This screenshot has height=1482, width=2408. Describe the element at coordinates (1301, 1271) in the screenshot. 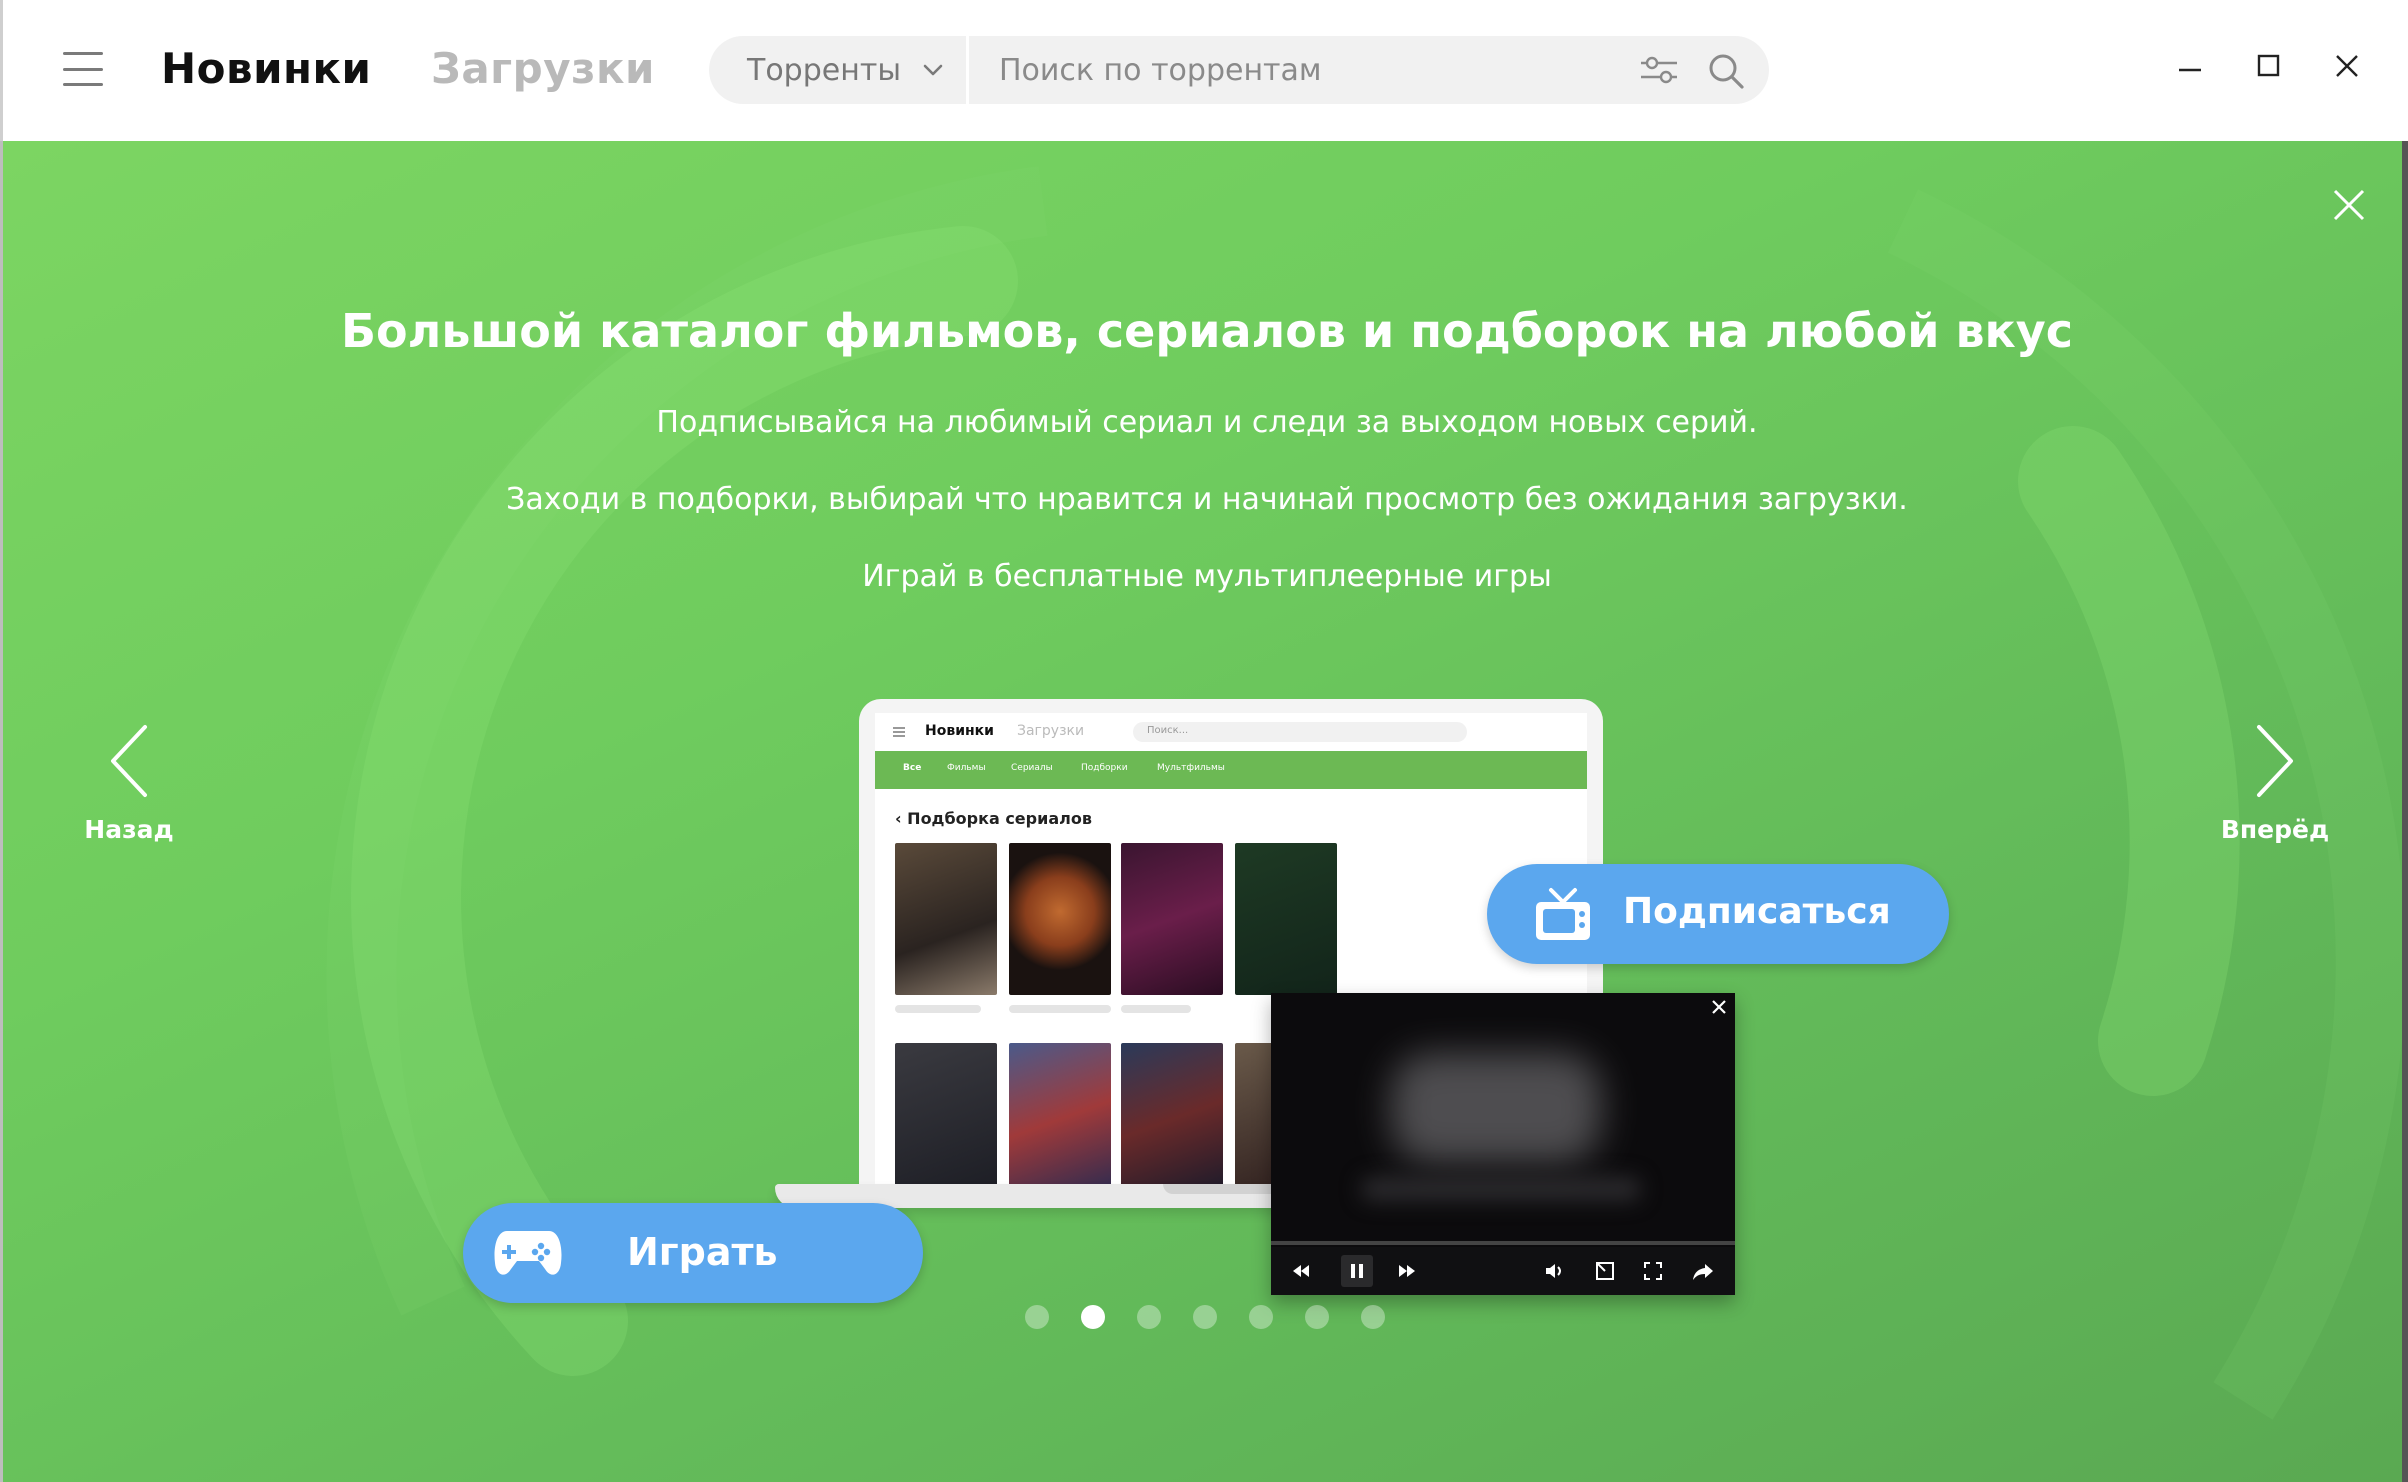

I see `rewind-icon` at that location.